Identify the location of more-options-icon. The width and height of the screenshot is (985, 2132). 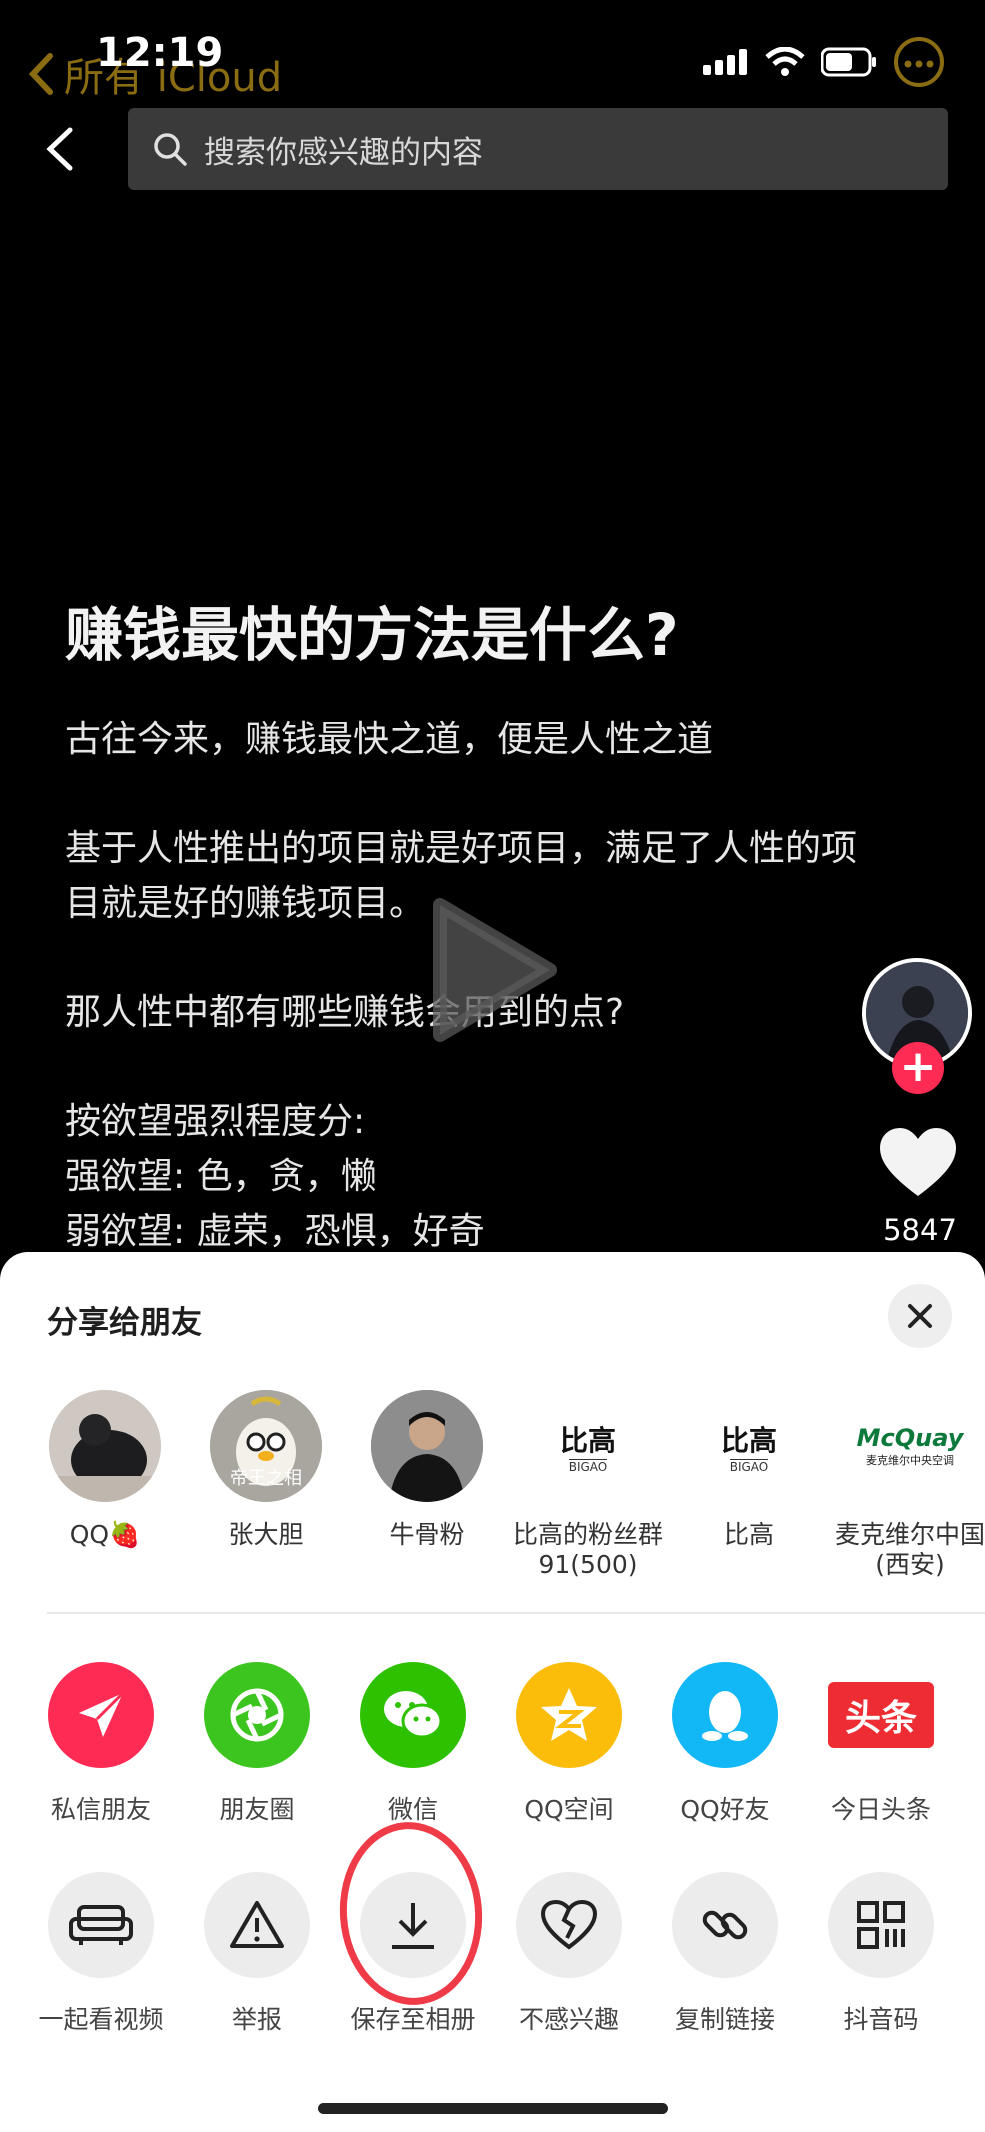
(919, 62).